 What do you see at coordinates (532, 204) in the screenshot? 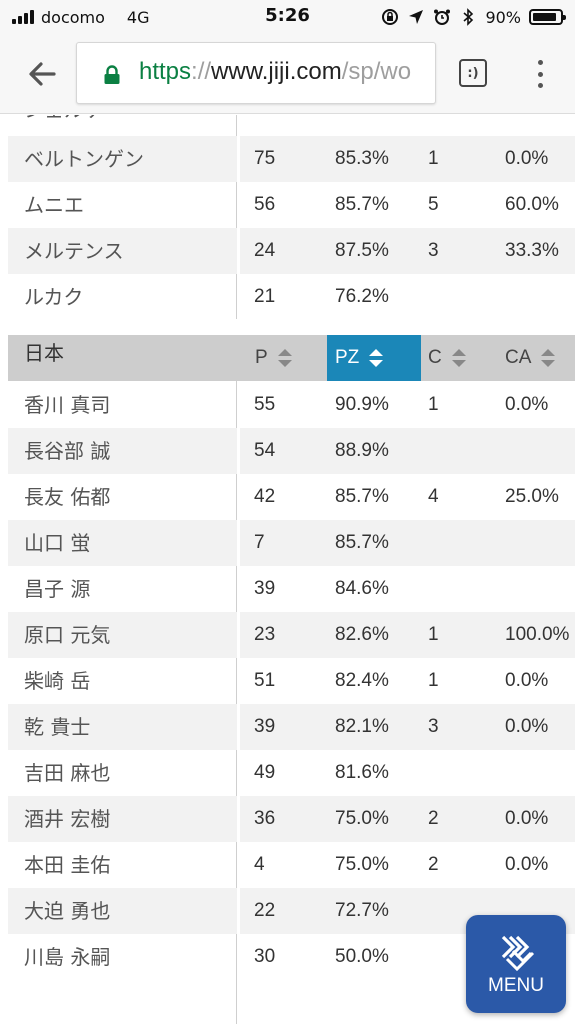
I see `cell-ca: 60.0%` at bounding box center [532, 204].